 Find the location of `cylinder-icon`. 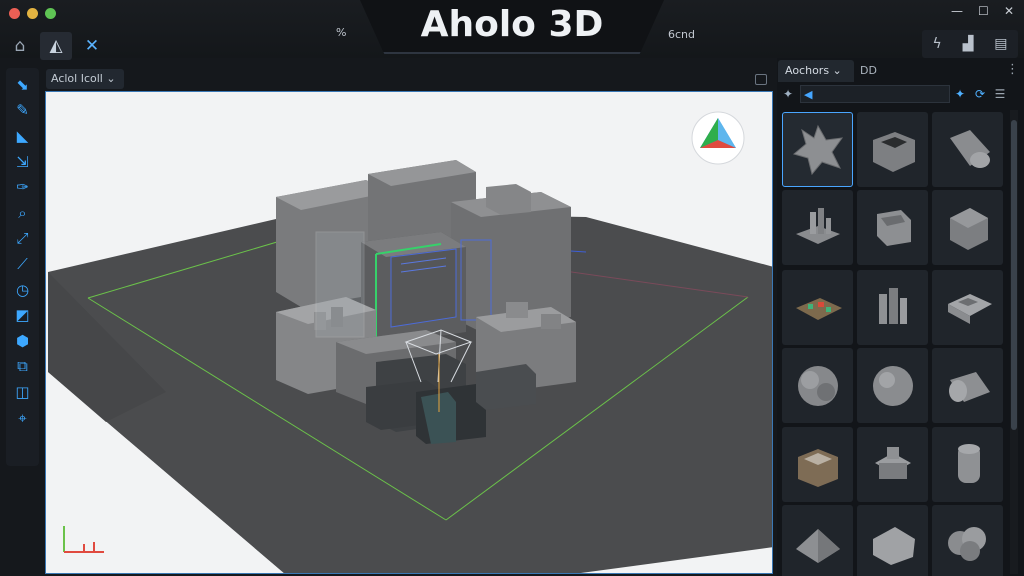

cylinder-icon is located at coordinates (969, 148).